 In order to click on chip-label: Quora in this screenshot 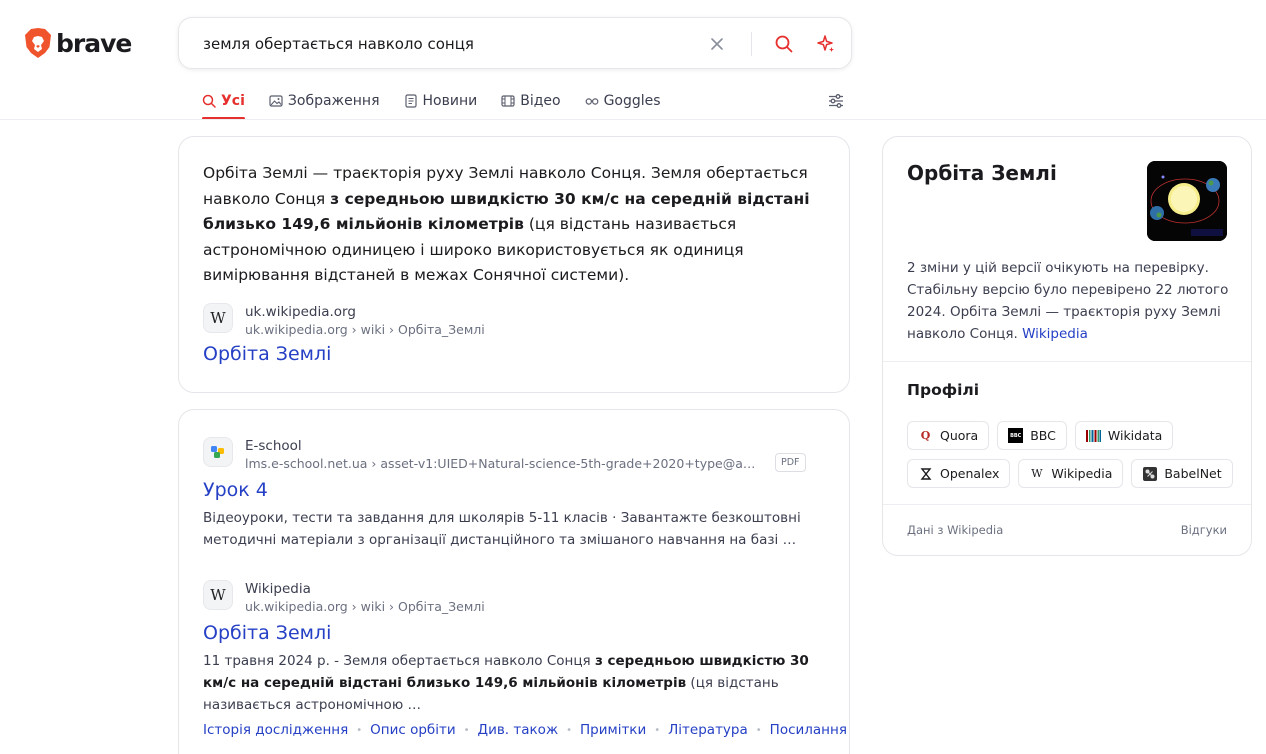, I will do `click(959, 435)`.